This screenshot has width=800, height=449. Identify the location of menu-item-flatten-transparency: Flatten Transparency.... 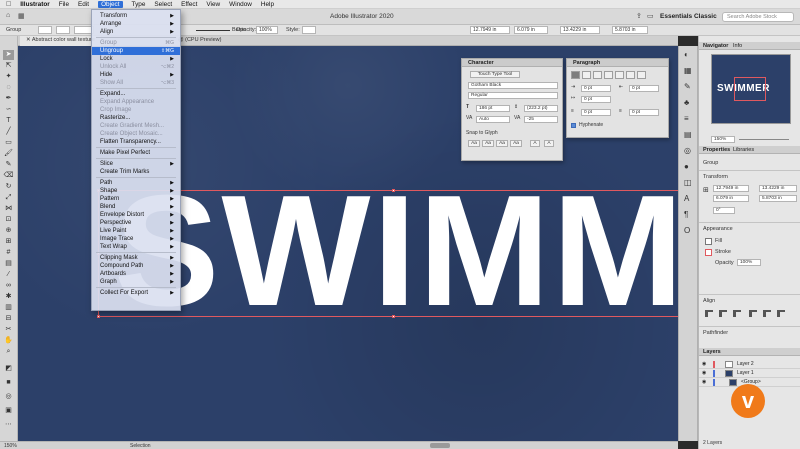
(136, 142).